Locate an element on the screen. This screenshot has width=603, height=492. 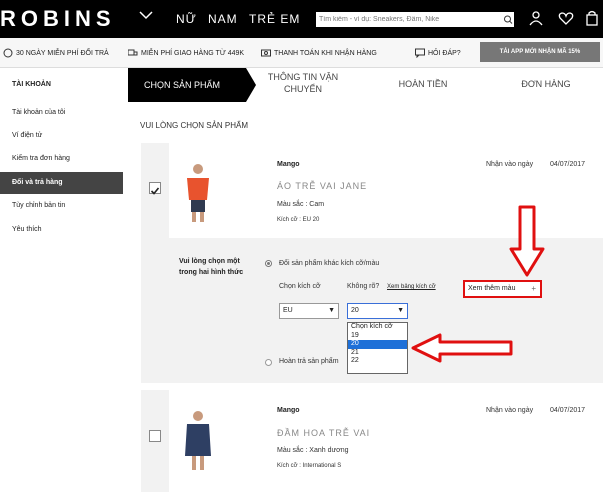
size-option: Chọn kích cỡ is located at coordinates (377, 327).